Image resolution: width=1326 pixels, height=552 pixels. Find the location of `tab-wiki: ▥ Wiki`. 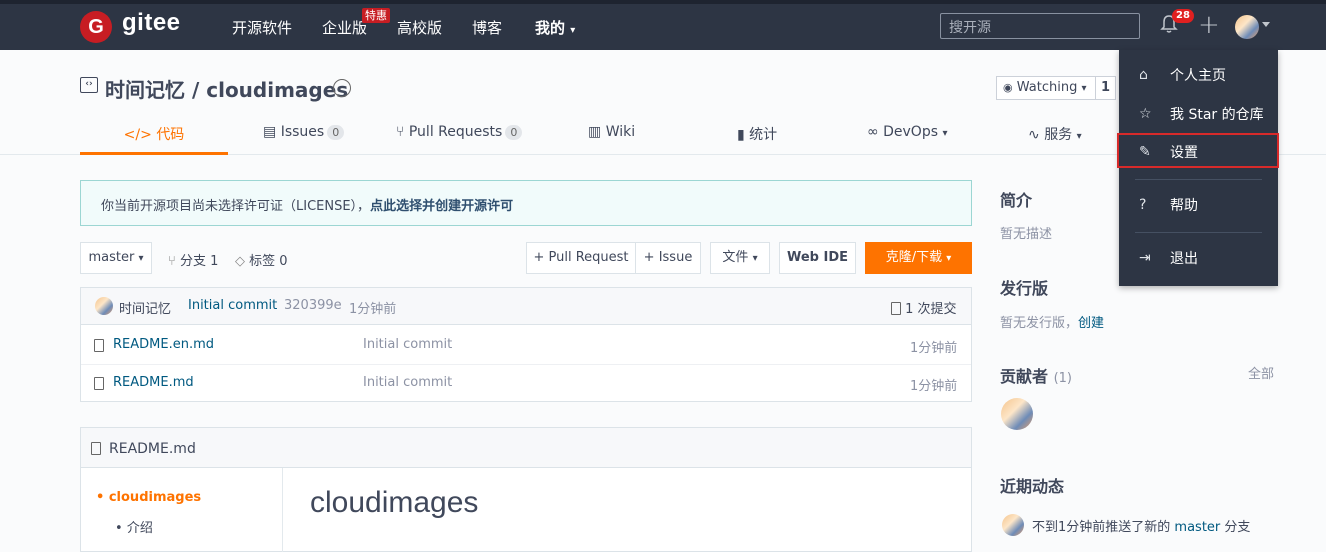

tab-wiki: ▥ Wiki is located at coordinates (611, 132).